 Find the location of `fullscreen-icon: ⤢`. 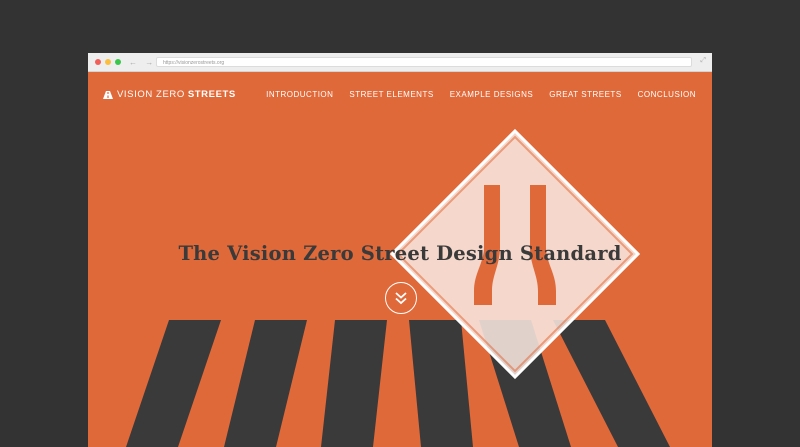

fullscreen-icon: ⤢ is located at coordinates (703, 61).